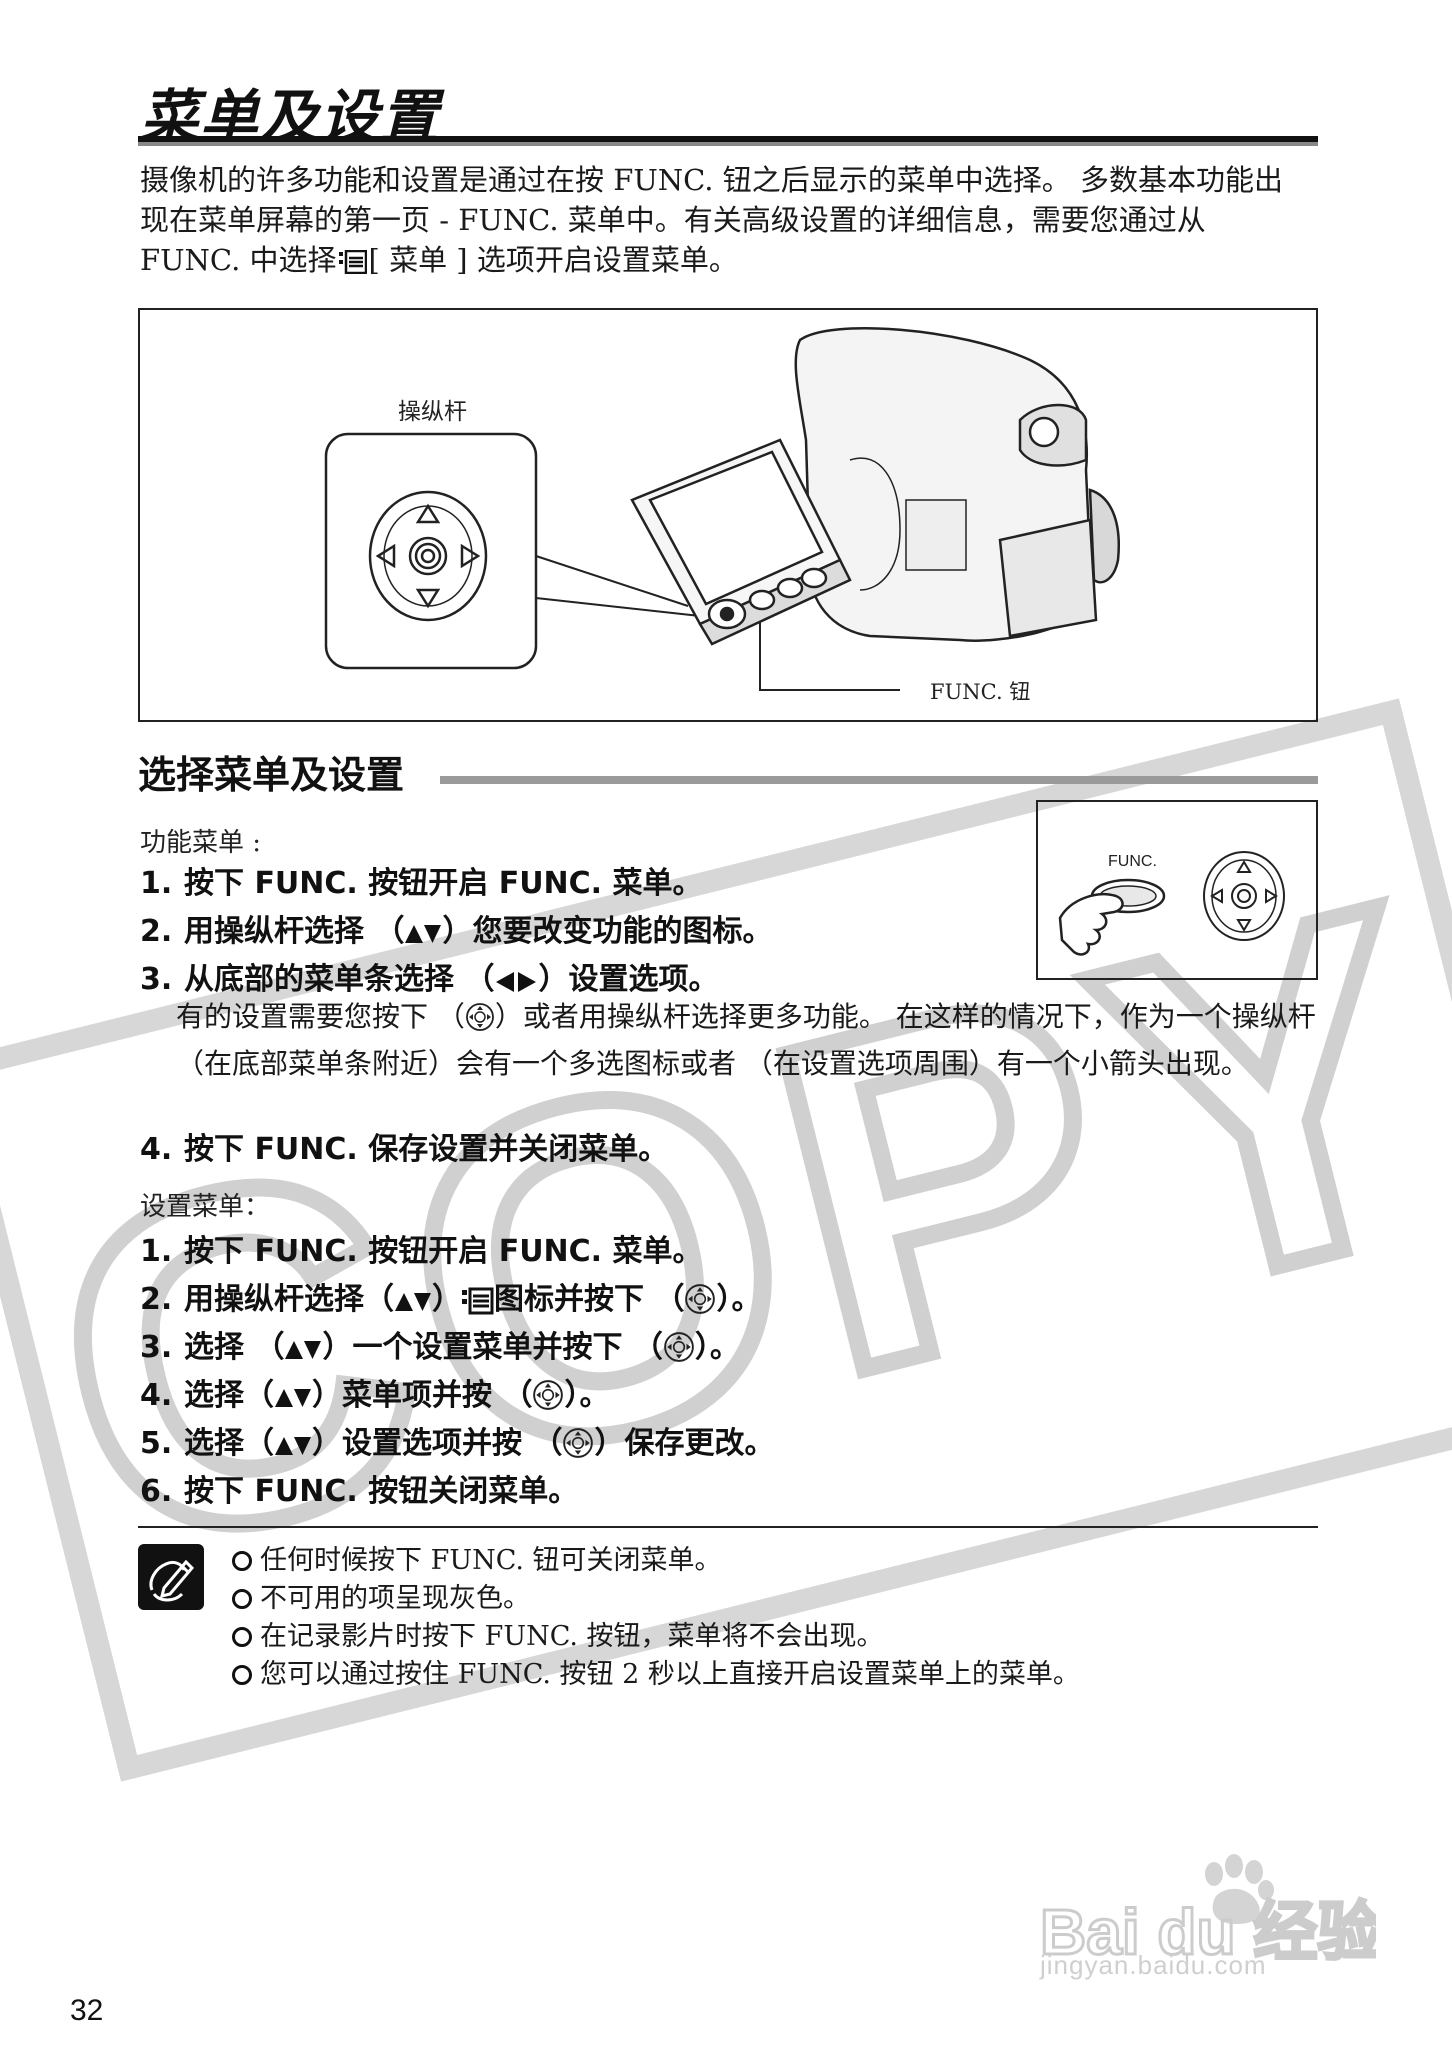 This screenshot has width=1452, height=2064. I want to click on func-step-1: 1. 按下 FUNC. 按钮开启 FUNC. 菜单。, so click(421, 883).